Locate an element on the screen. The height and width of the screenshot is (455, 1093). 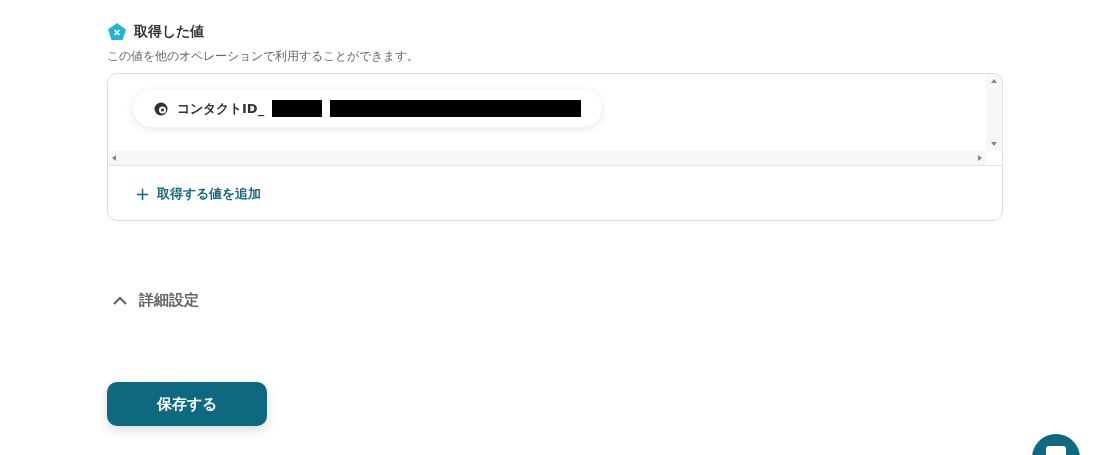
scroll-right-icon is located at coordinates (980, 158).